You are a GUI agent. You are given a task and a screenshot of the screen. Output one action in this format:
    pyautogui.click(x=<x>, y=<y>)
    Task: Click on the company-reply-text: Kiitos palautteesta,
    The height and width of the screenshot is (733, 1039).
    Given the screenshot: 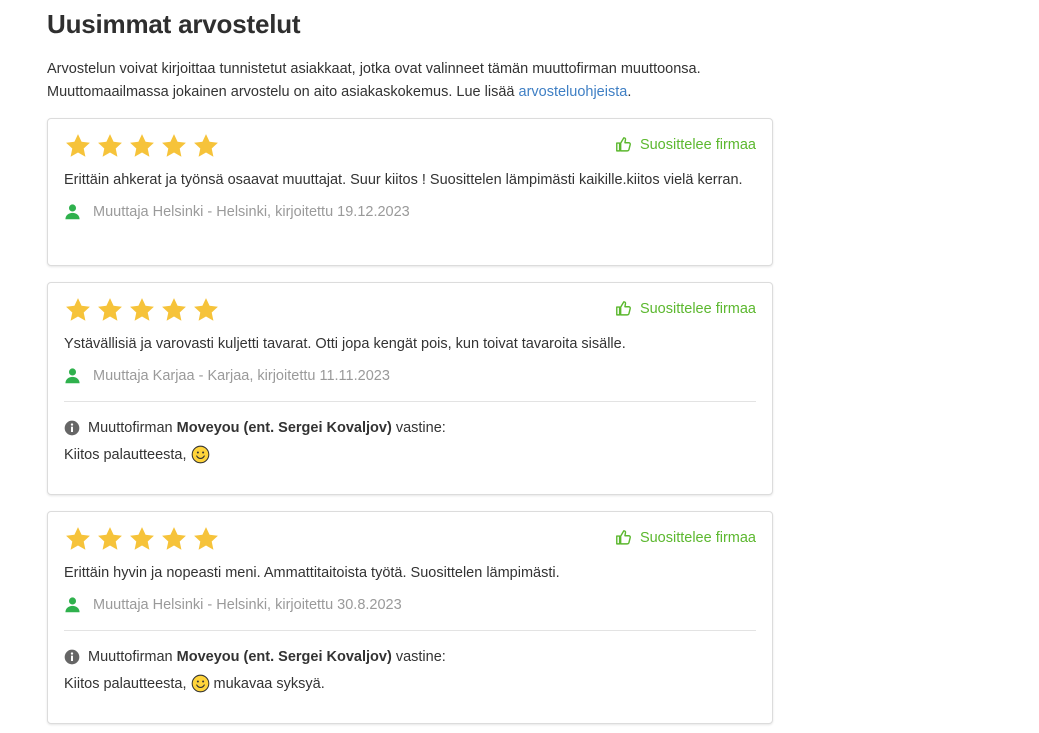 What is the action you would take?
    pyautogui.click(x=410, y=454)
    